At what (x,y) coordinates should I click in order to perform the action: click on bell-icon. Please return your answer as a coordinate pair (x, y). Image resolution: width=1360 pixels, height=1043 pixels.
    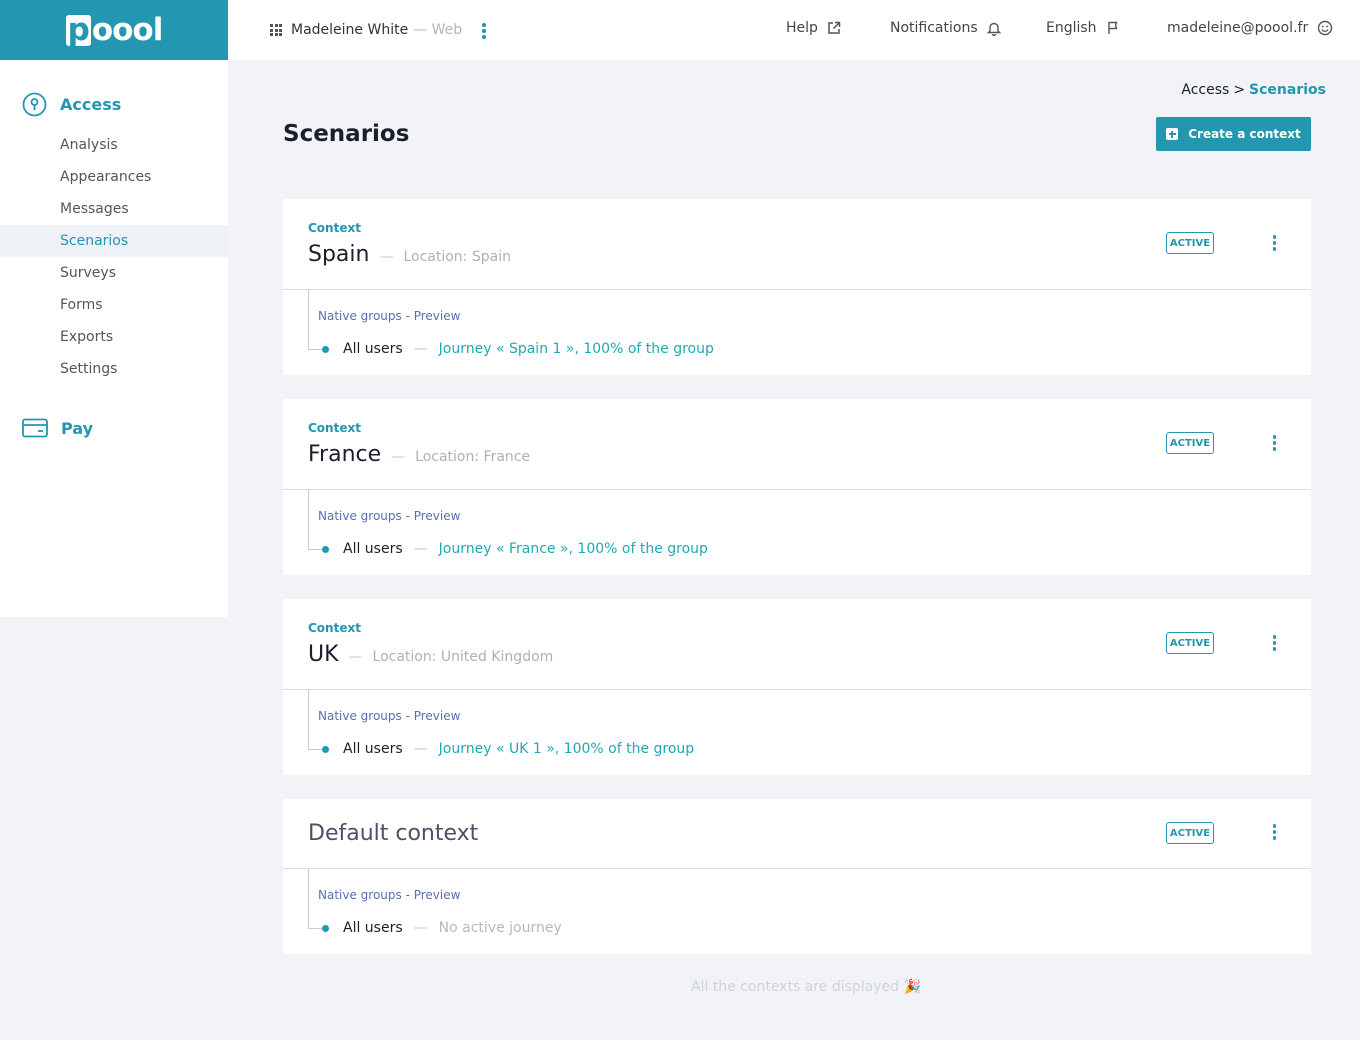
    Looking at the image, I should click on (993, 29).